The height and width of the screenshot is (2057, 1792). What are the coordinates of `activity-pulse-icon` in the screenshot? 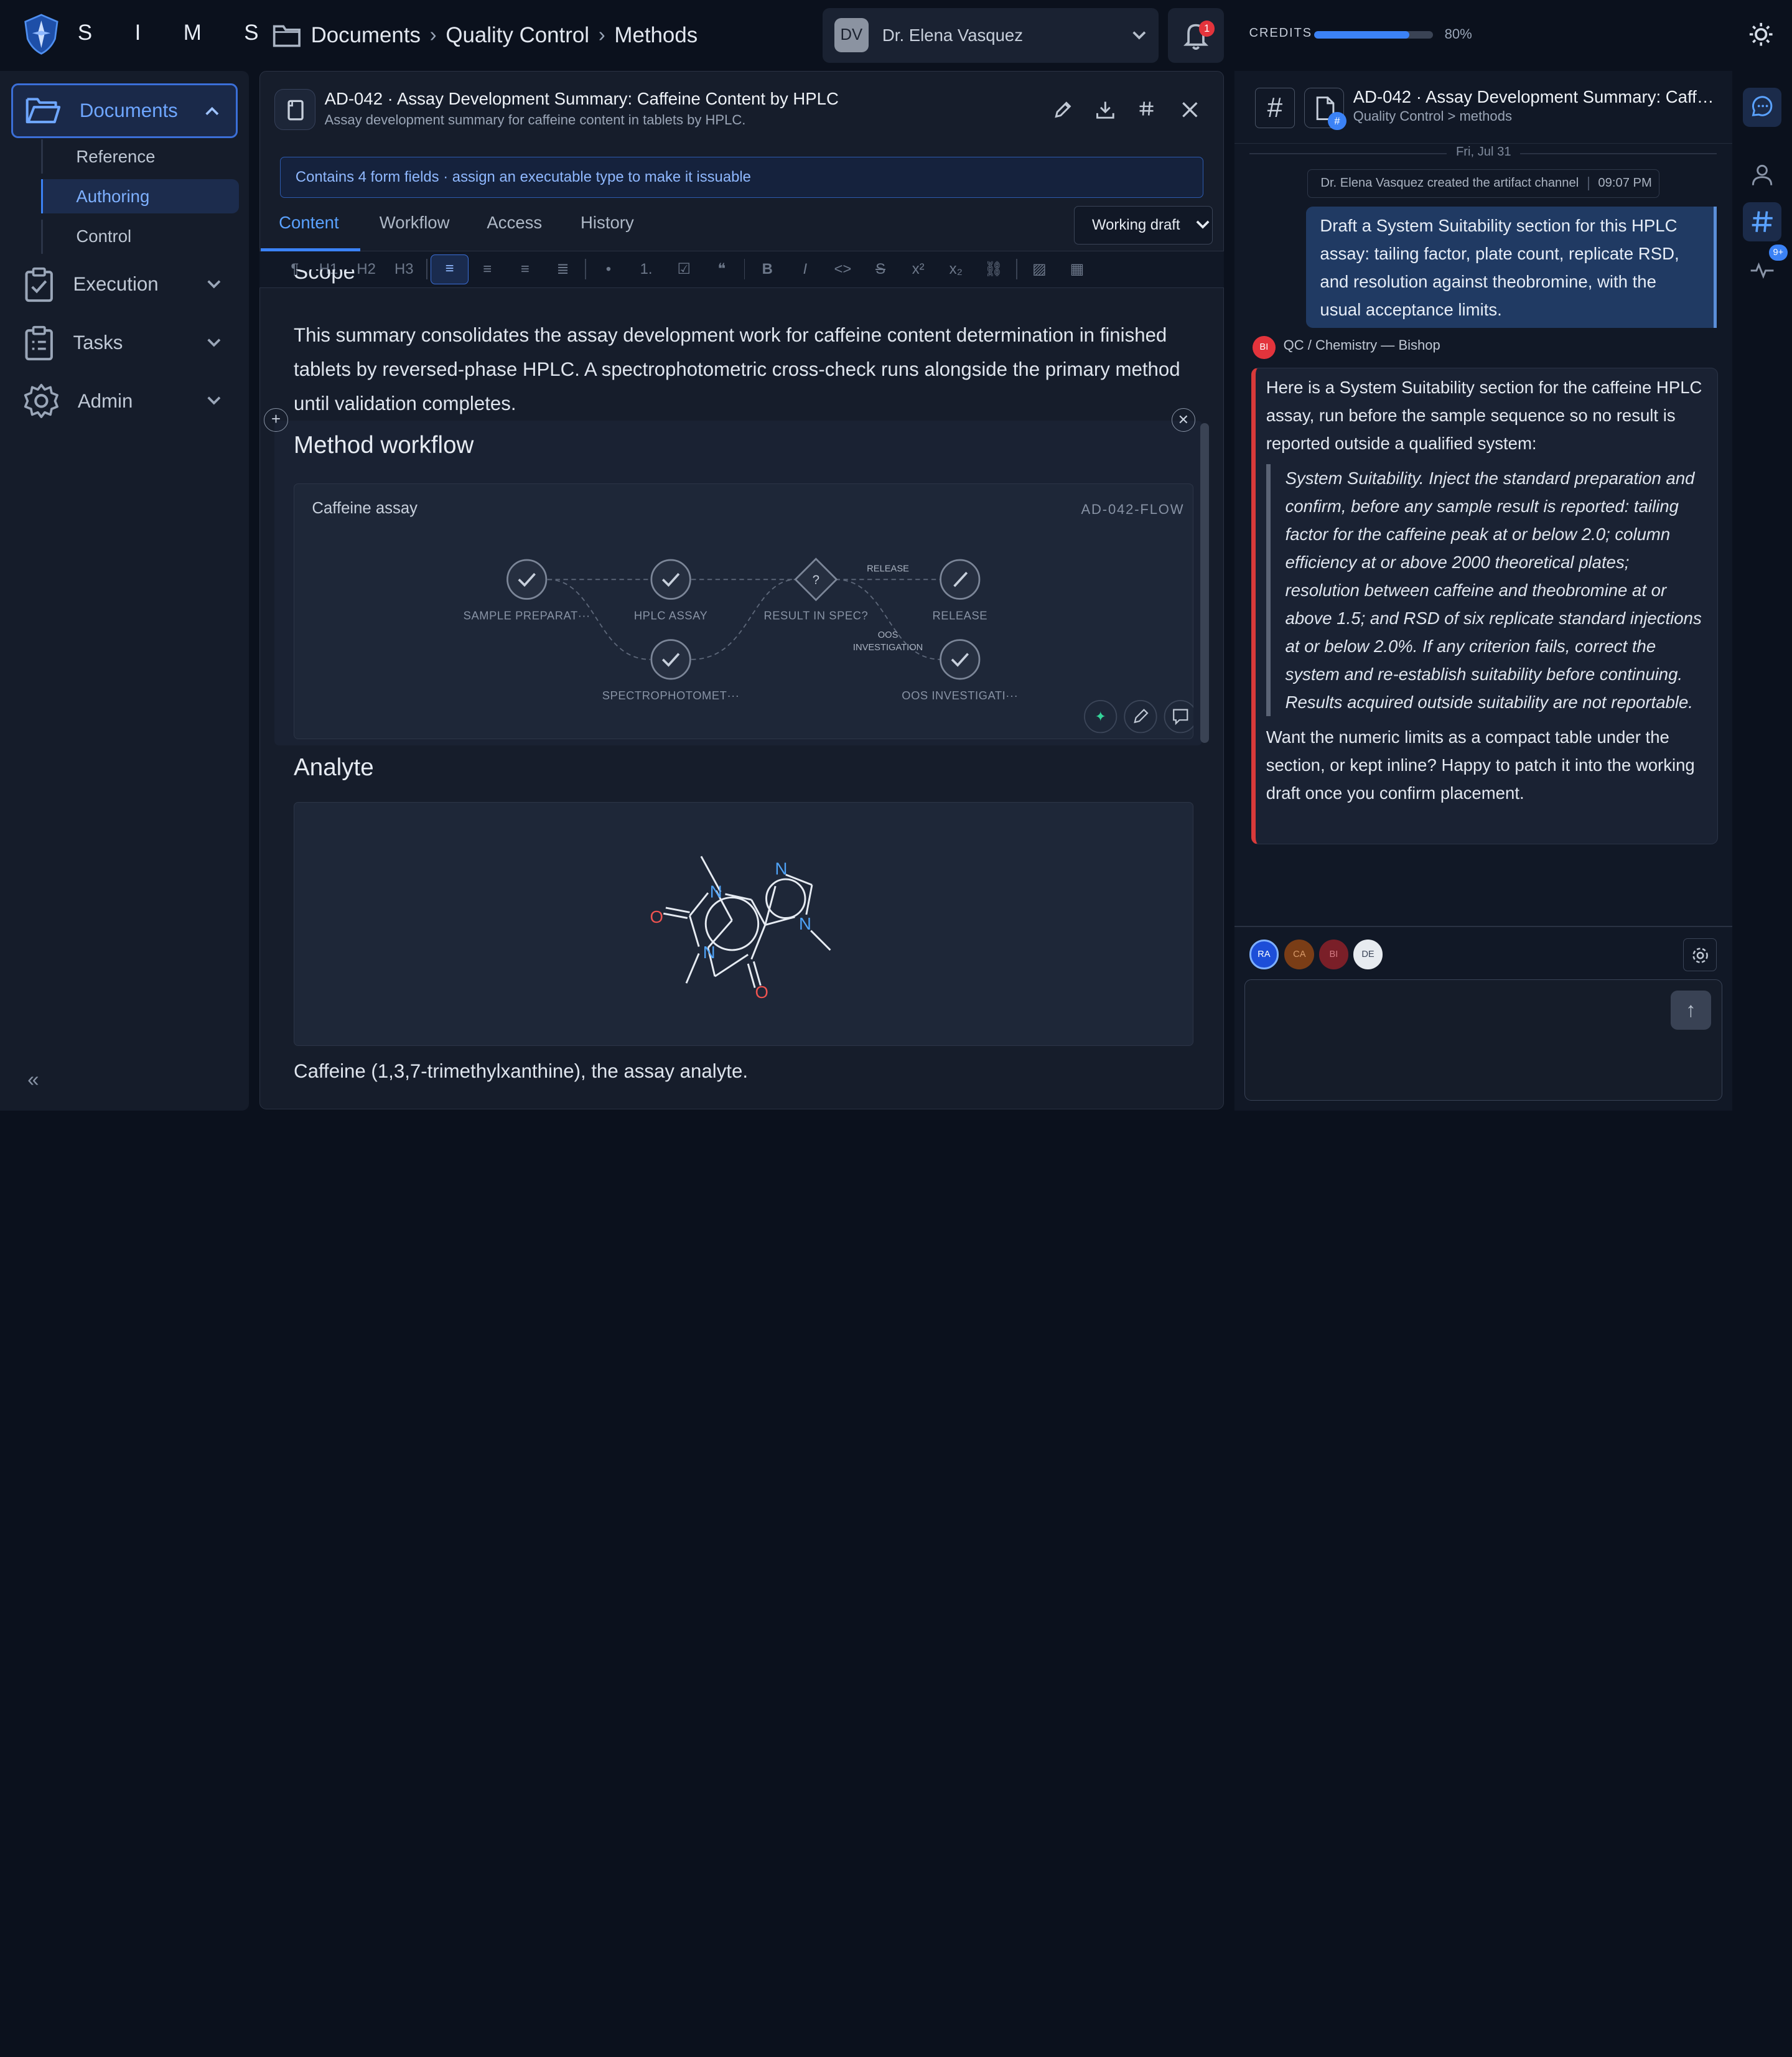 It's located at (1762, 269).